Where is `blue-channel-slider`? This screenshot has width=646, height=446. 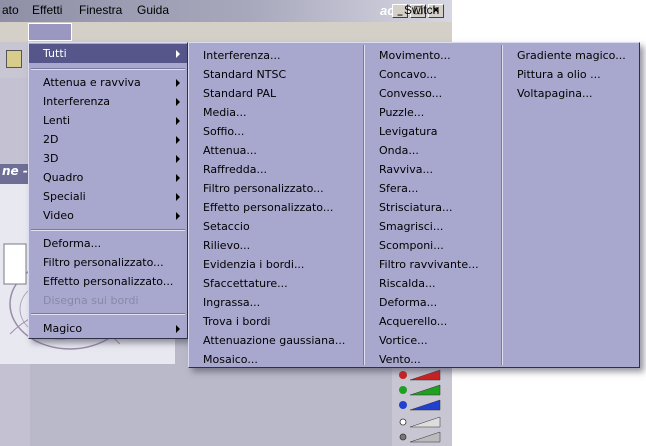
blue-channel-slider is located at coordinates (420, 405).